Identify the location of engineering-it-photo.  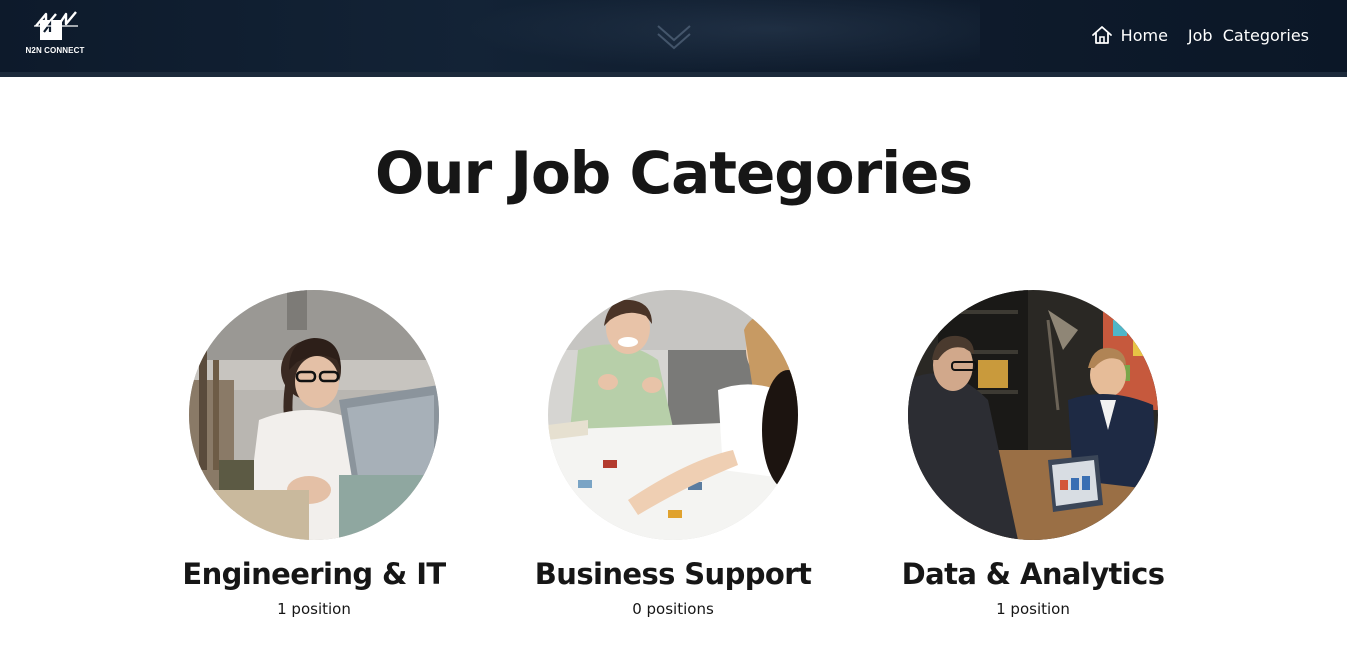
(314, 415).